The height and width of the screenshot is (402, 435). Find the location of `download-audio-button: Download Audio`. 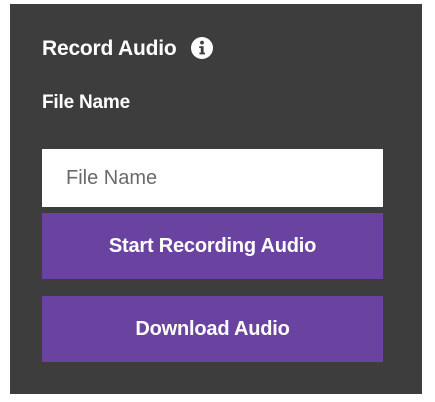

download-audio-button: Download Audio is located at coordinates (212, 329).